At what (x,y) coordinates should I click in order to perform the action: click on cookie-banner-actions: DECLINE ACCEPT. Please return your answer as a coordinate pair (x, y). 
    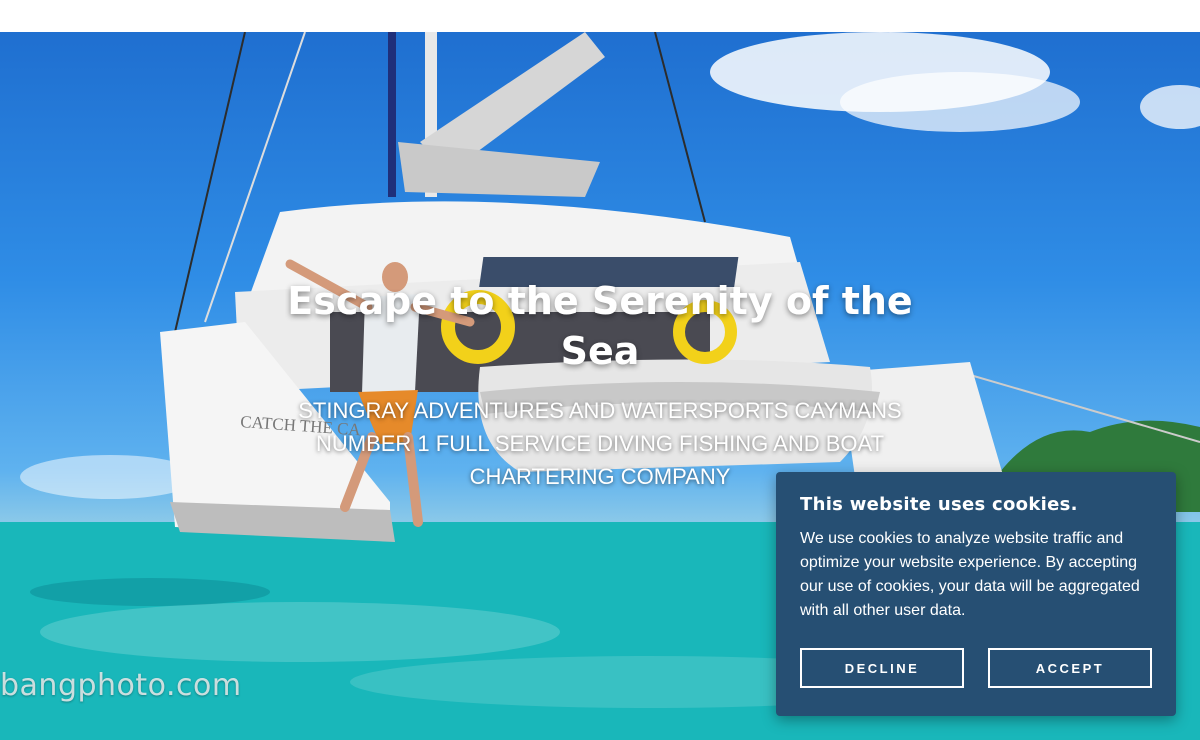
    Looking at the image, I should click on (976, 668).